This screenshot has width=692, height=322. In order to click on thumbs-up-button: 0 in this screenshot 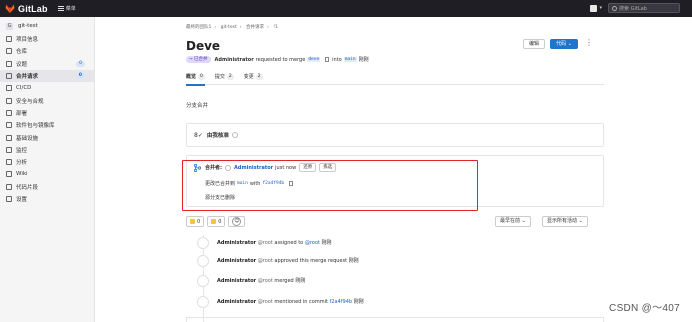, I will do `click(195, 221)`.